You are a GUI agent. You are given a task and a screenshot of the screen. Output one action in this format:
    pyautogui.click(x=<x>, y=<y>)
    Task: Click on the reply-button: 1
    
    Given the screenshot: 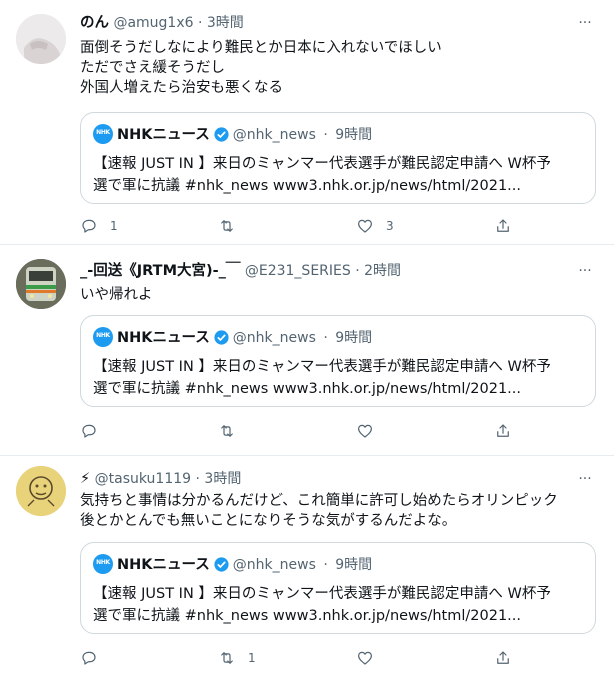 What is the action you would take?
    pyautogui.click(x=99, y=226)
    